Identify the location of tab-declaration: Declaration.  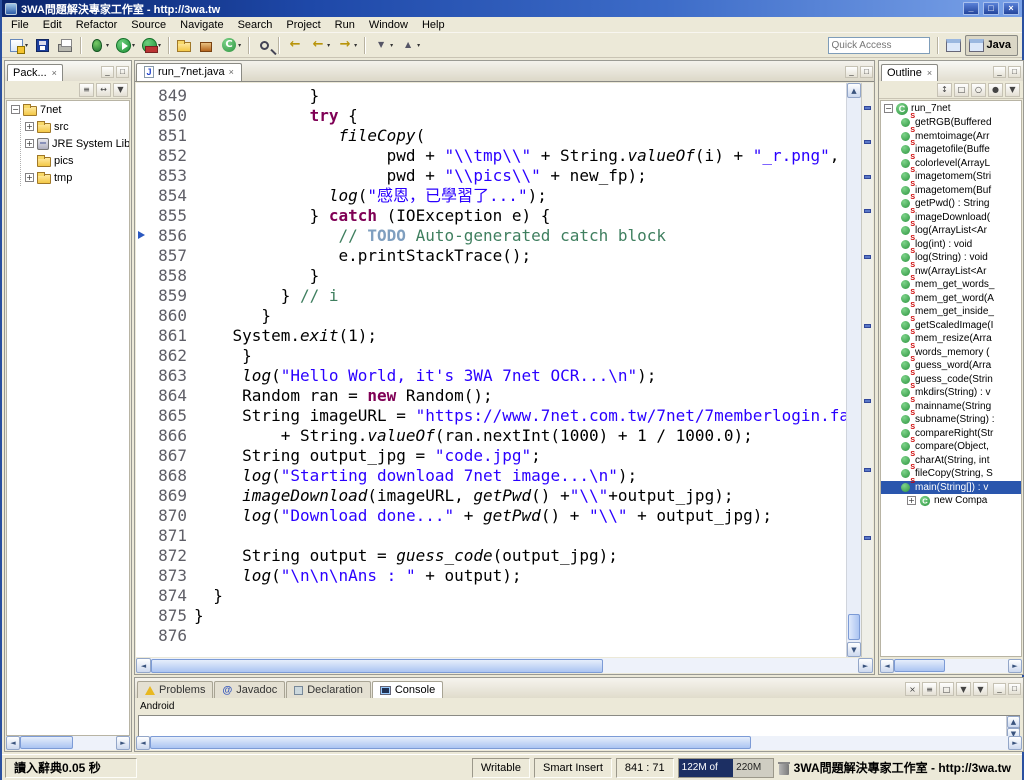
(328, 689).